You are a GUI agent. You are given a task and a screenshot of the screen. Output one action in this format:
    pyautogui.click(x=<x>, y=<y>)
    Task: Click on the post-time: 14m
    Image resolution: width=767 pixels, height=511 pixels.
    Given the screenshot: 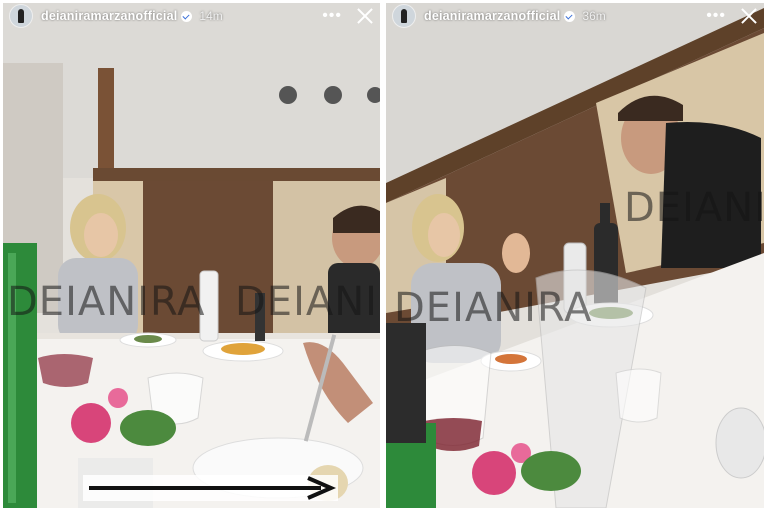 What is the action you would take?
    pyautogui.click(x=211, y=16)
    